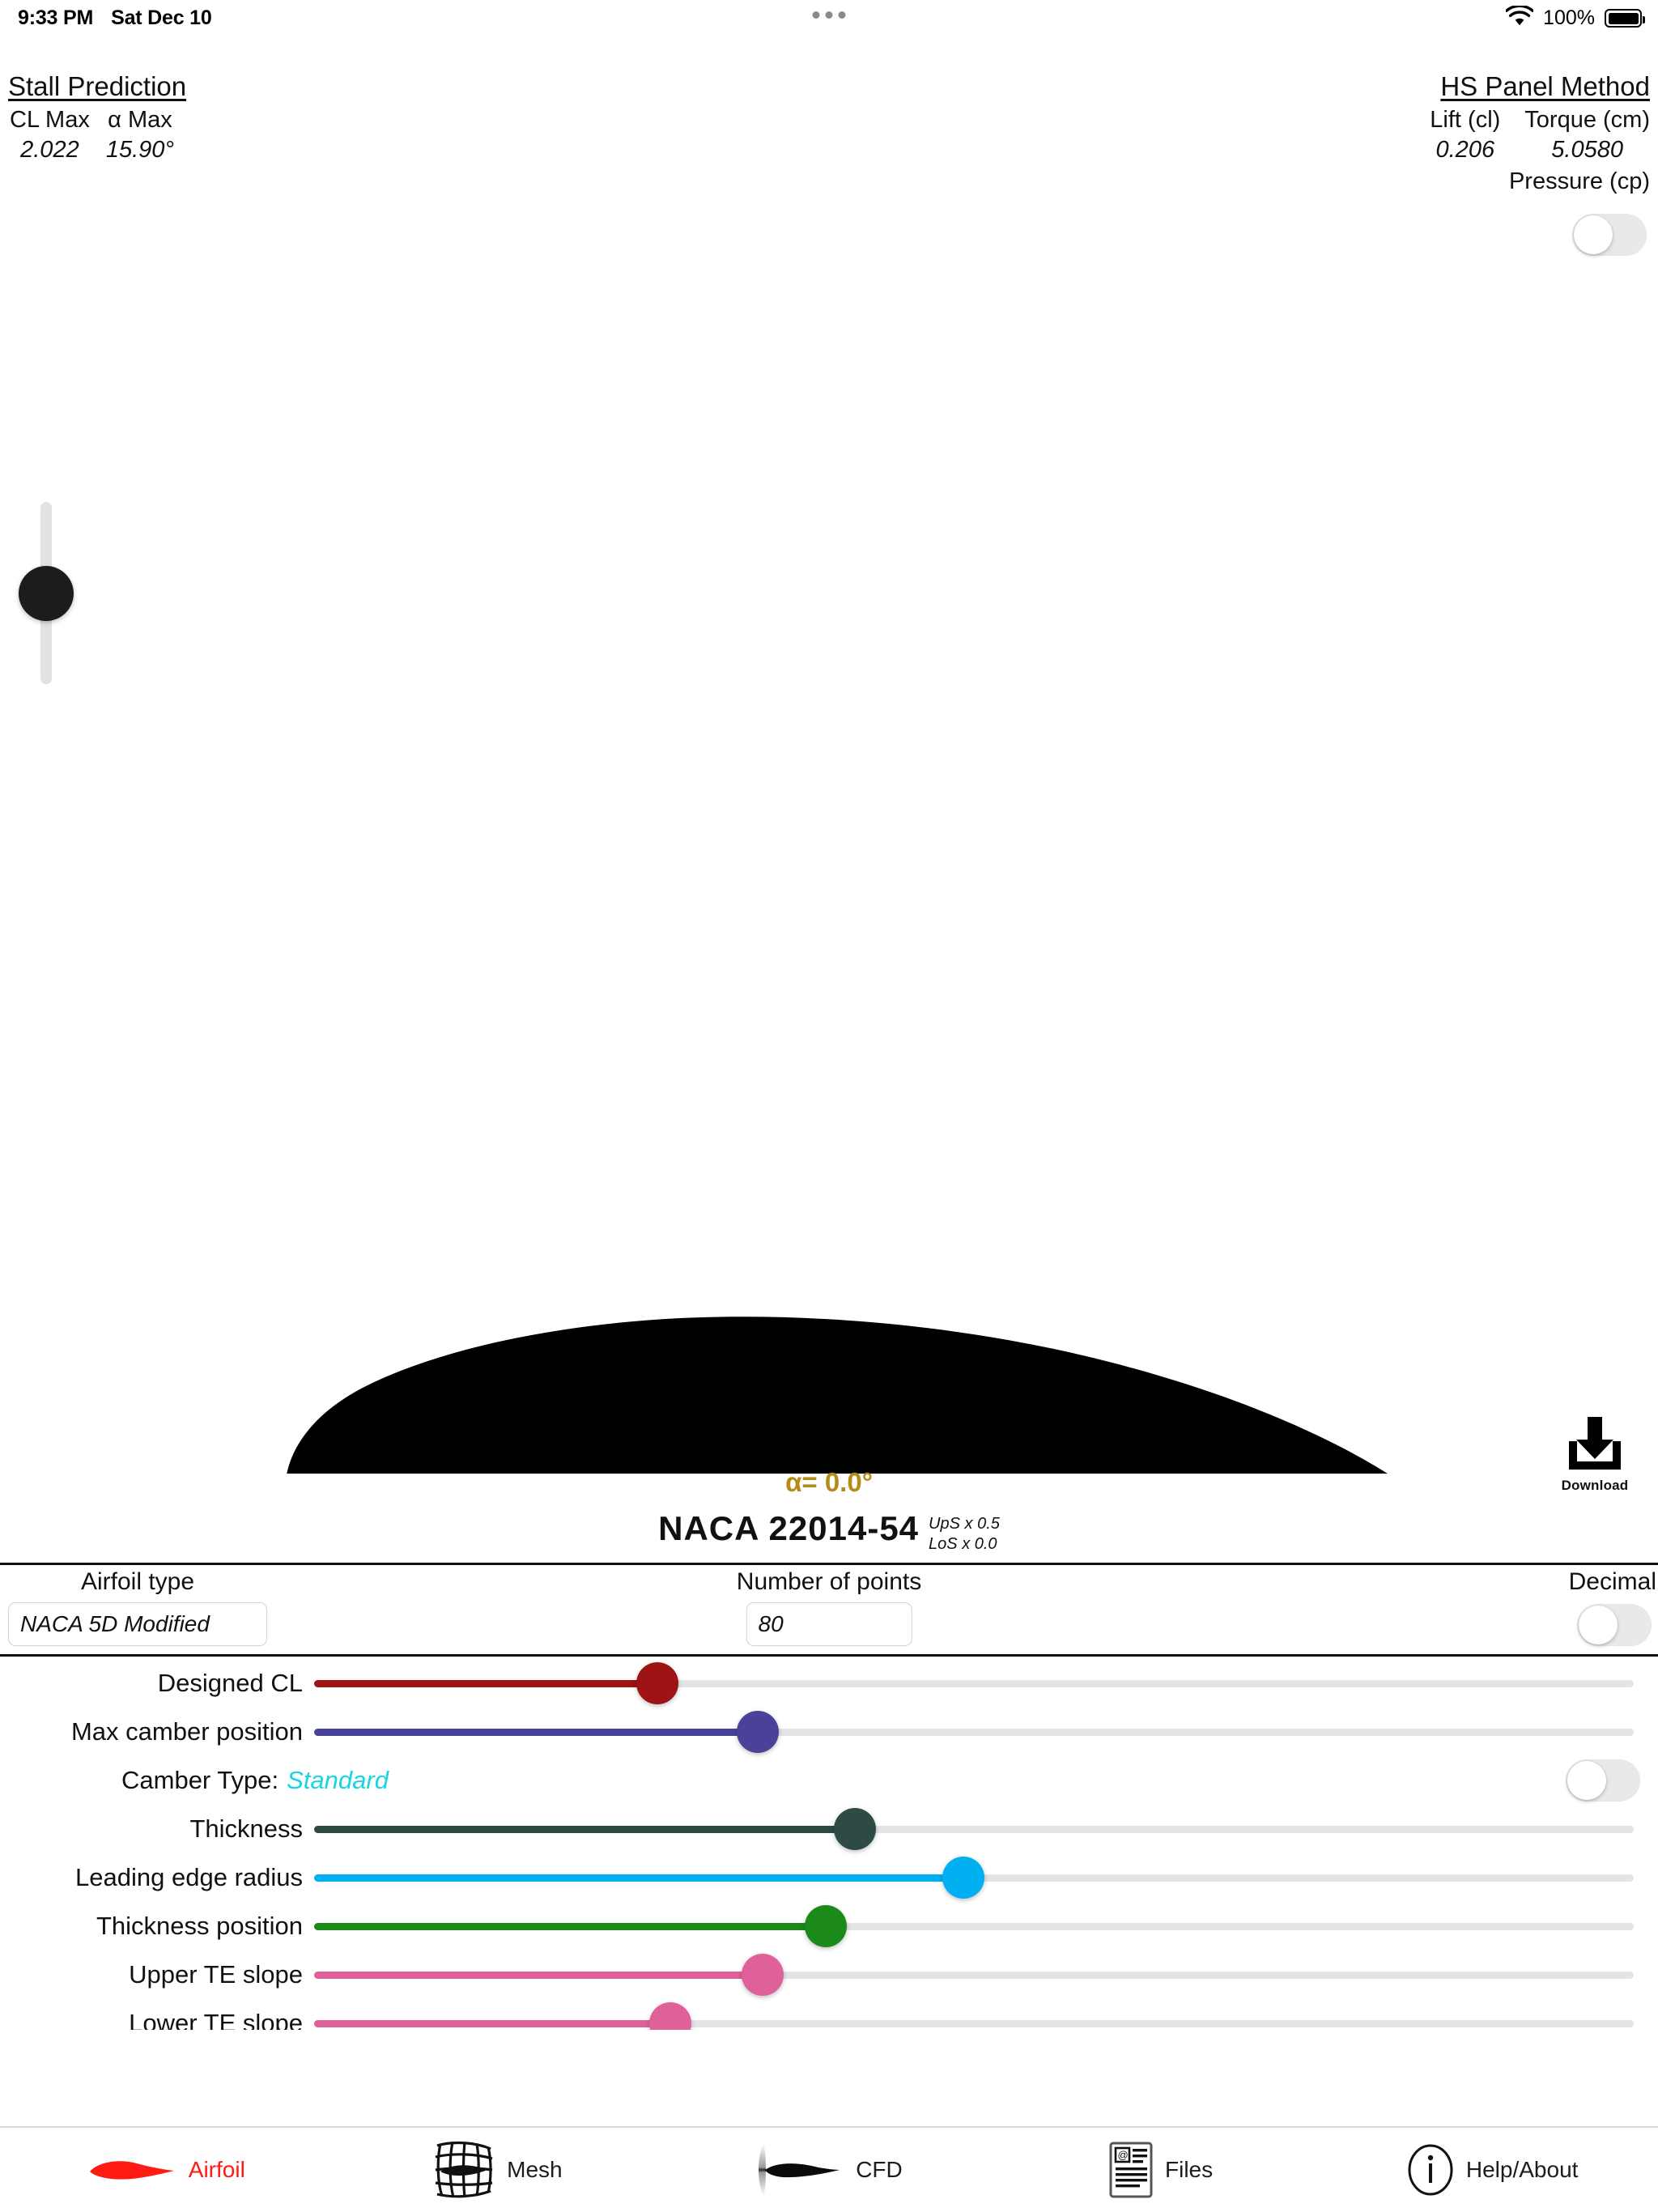 The height and width of the screenshot is (2212, 1658). I want to click on tab-label: CFD, so click(879, 2169).